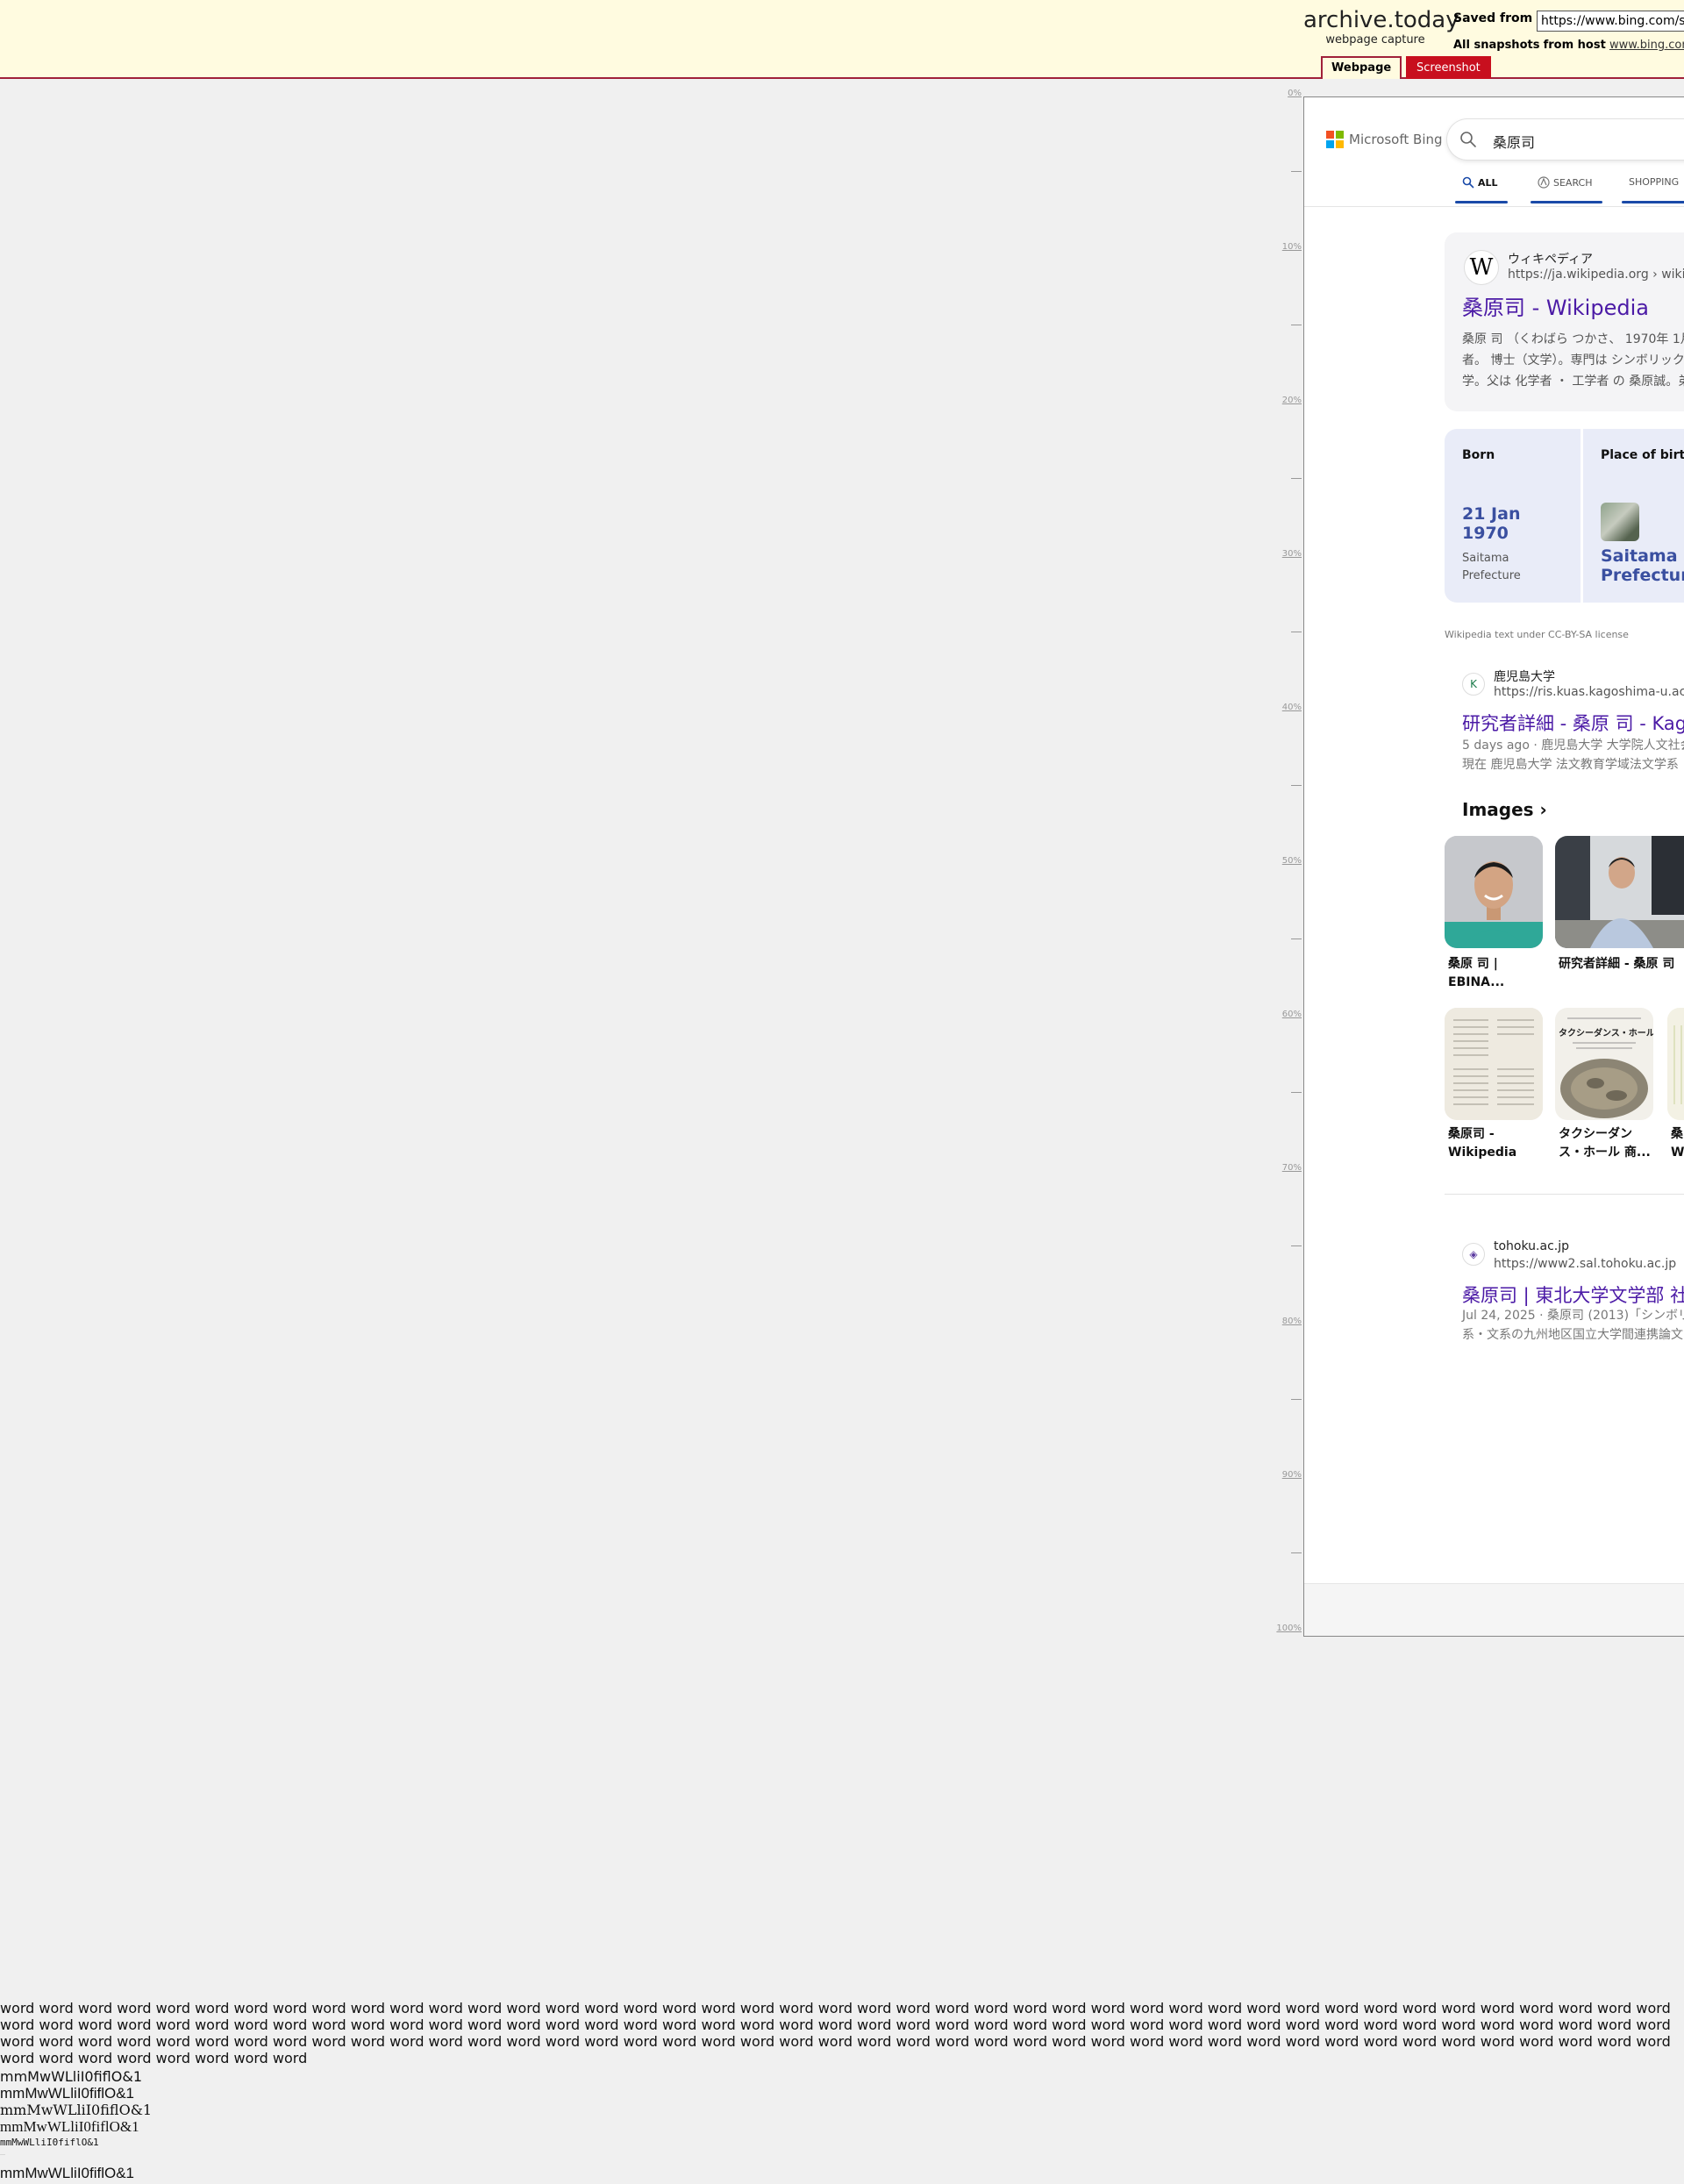 The height and width of the screenshot is (2184, 1684). I want to click on ruler-label: 90%, so click(1285, 1475).